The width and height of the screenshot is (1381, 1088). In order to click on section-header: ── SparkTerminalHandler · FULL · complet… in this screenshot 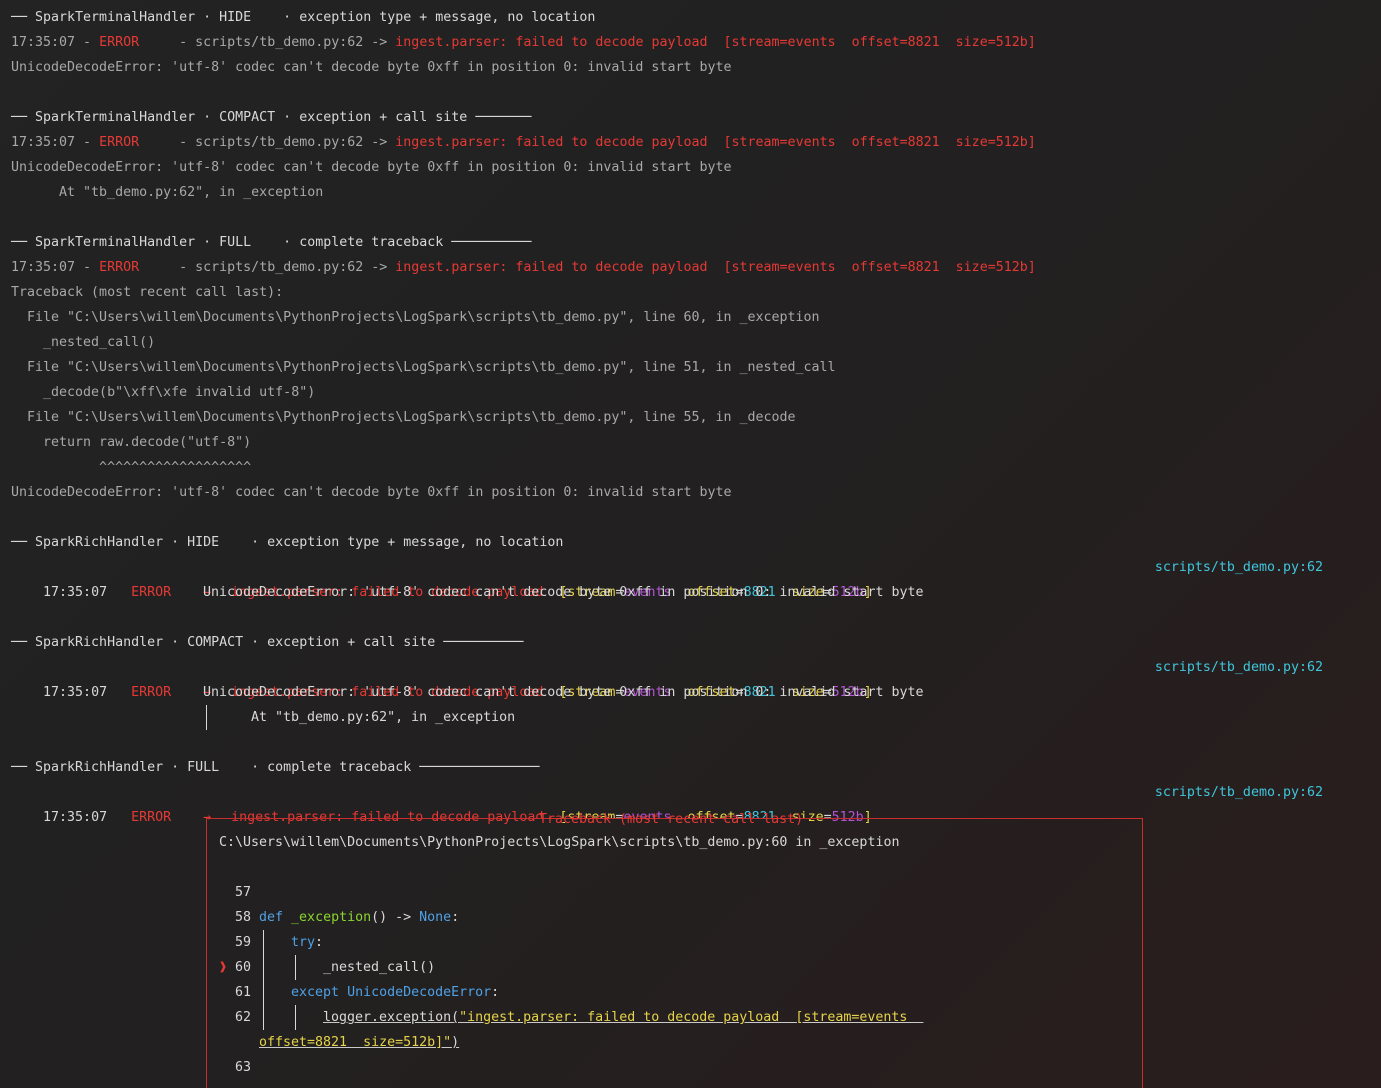, I will do `click(271, 242)`.